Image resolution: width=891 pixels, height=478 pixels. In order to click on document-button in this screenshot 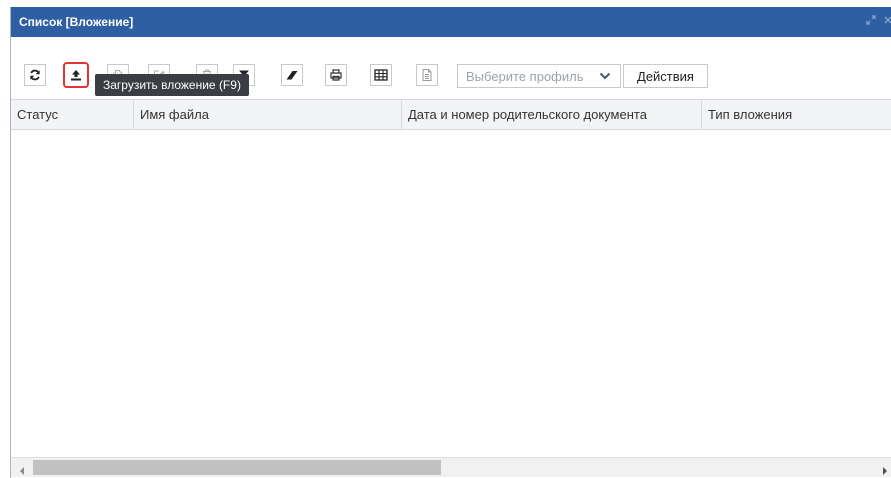, I will do `click(427, 75)`.